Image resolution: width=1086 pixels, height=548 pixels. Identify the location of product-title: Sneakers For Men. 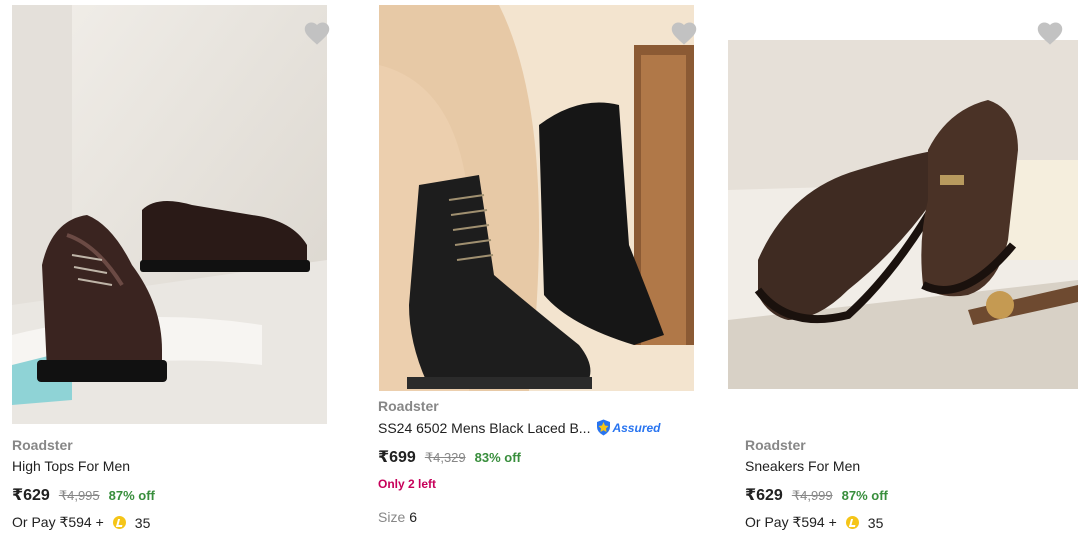
(802, 466).